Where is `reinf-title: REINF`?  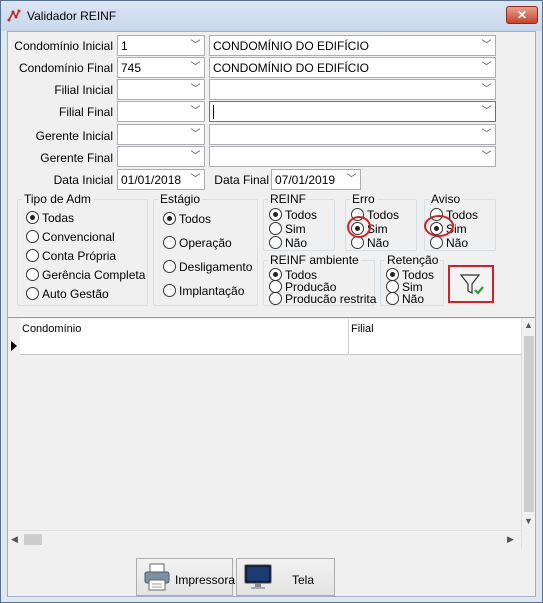 reinf-title: REINF is located at coordinates (288, 199).